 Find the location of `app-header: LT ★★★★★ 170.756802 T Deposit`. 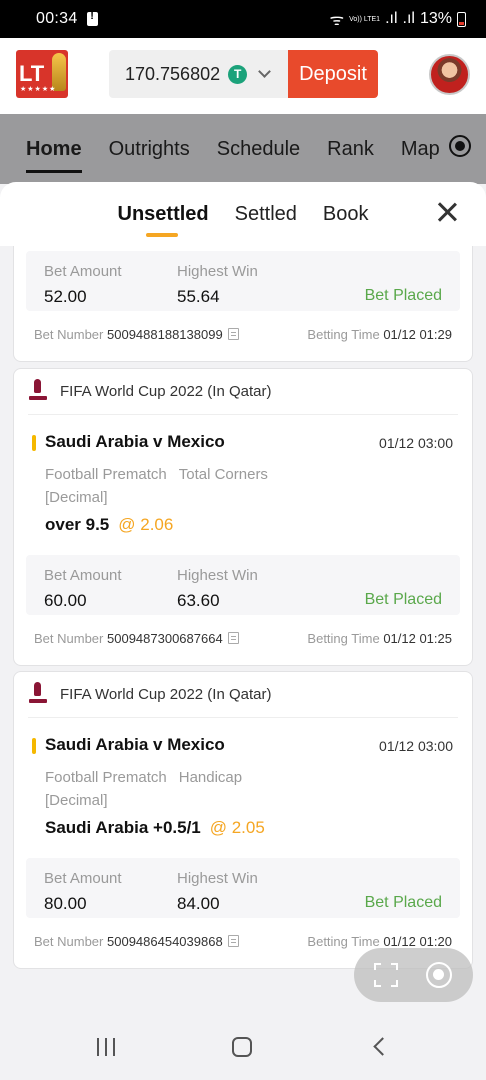

app-header: LT ★★★★★ 170.756802 T Deposit is located at coordinates (243, 76).